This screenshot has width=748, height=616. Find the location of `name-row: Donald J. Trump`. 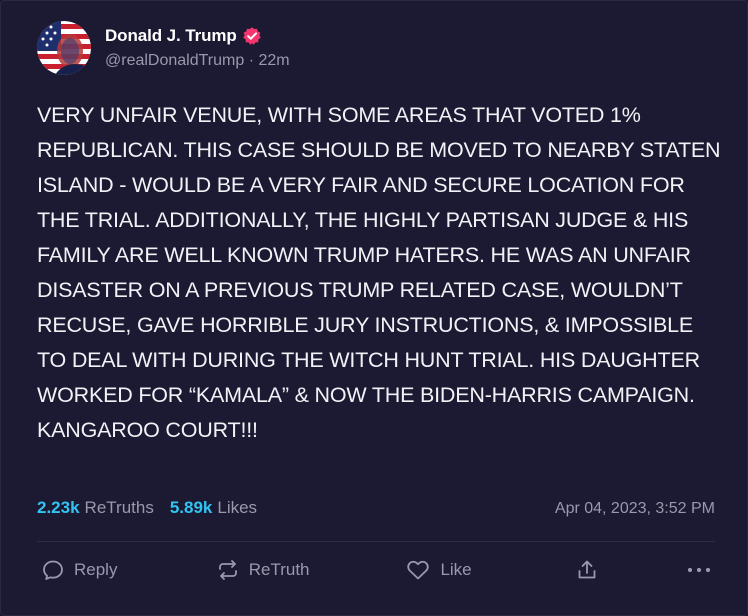

name-row: Donald J. Trump is located at coordinates (197, 36).